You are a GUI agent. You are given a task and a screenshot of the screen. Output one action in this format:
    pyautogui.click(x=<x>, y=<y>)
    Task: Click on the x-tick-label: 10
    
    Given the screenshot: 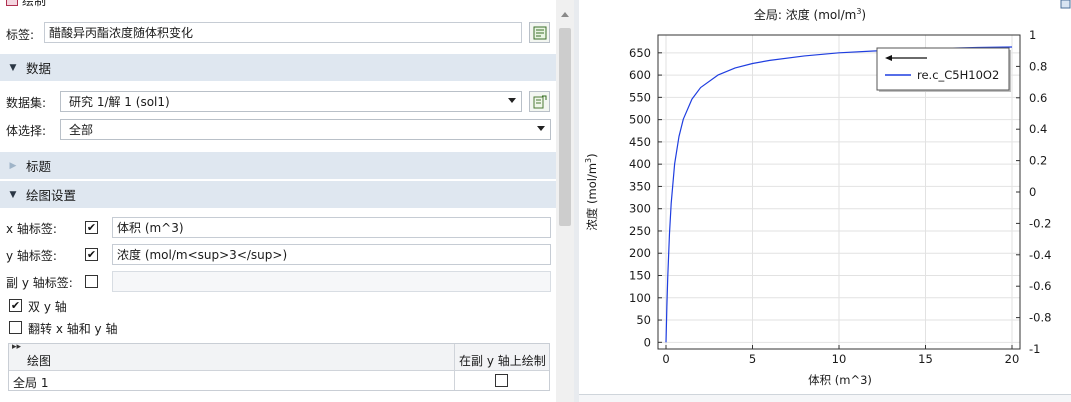 What is the action you would take?
    pyautogui.click(x=839, y=359)
    